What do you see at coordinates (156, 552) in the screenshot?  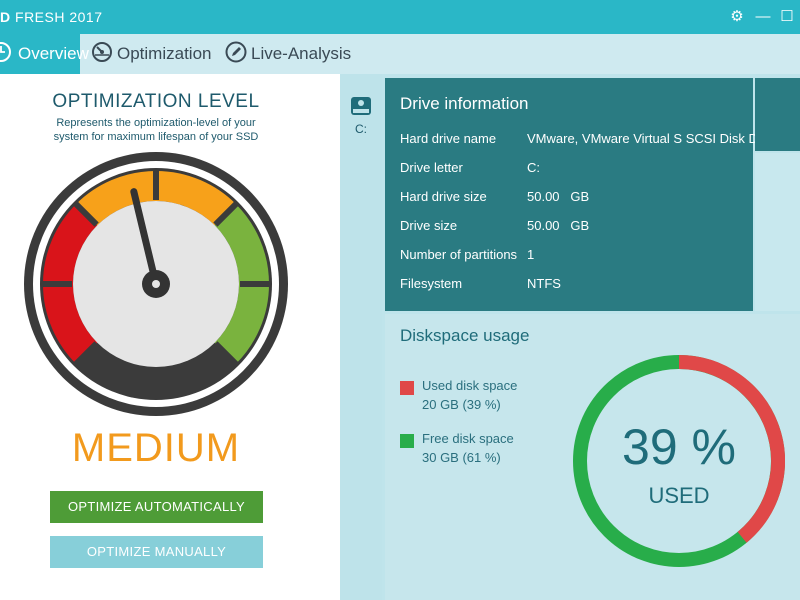 I see `optimize-manually-button: OPTIMIZE MANUALLY` at bounding box center [156, 552].